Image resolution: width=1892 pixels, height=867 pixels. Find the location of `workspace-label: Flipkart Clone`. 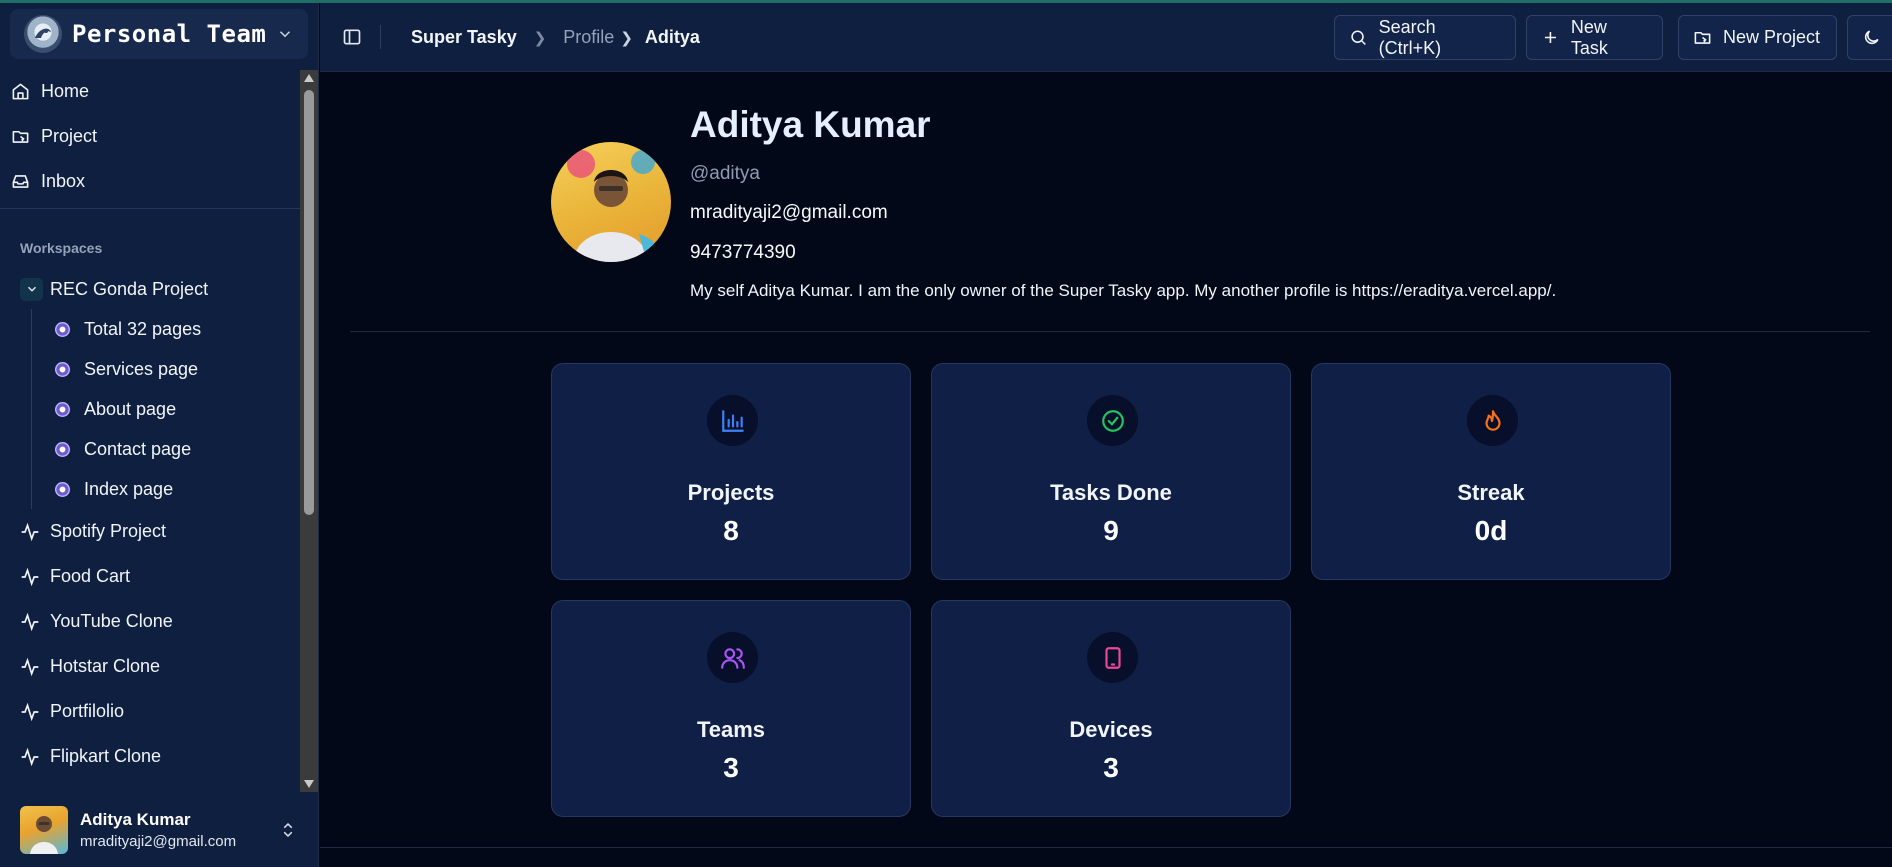

workspace-label: Flipkart Clone is located at coordinates (106, 756).